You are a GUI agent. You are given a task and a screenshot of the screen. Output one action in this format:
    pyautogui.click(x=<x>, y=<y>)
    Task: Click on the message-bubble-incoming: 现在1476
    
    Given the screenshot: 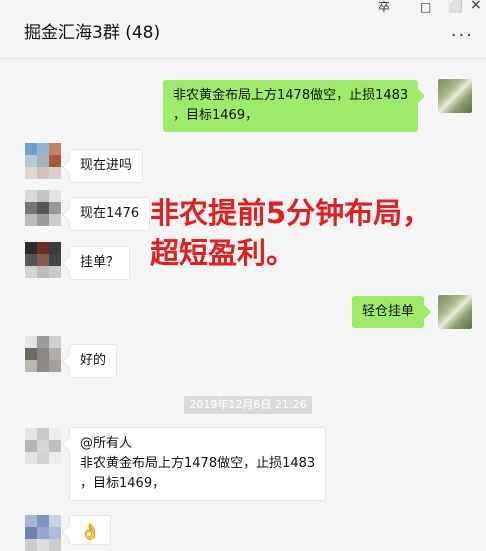 What is the action you would take?
    pyautogui.click(x=110, y=214)
    